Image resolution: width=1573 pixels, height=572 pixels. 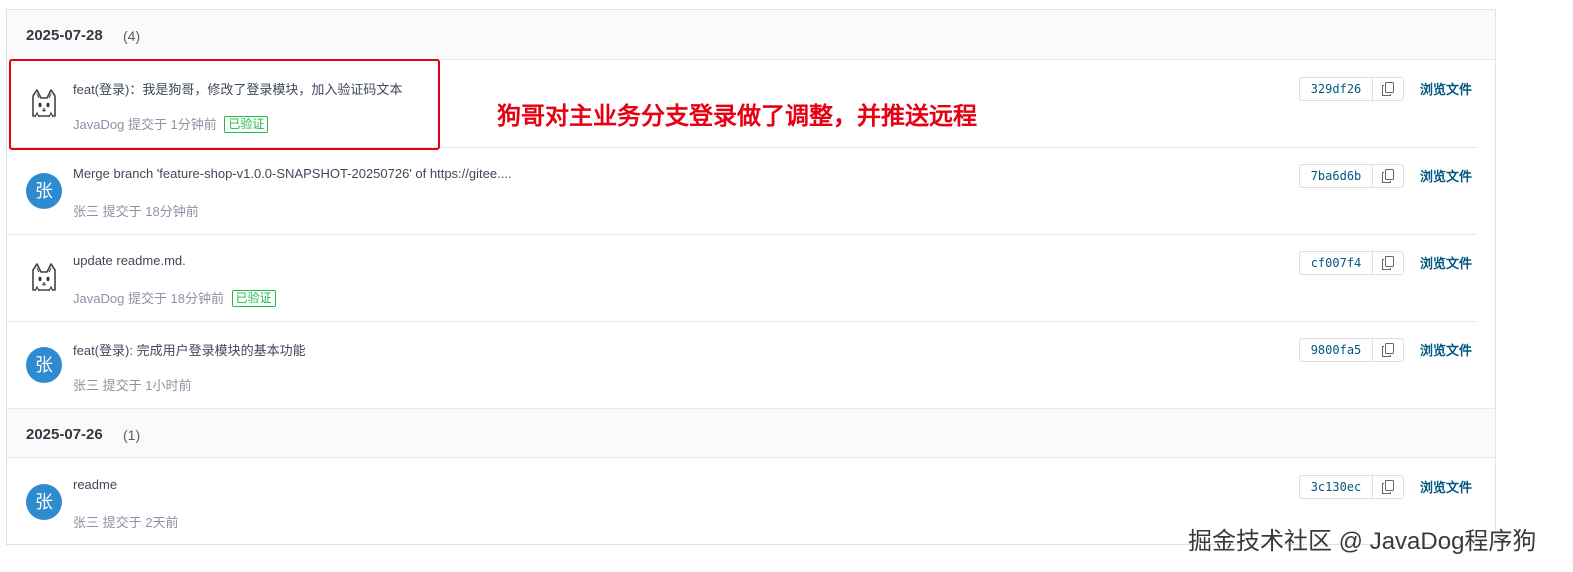 What do you see at coordinates (129, 260) in the screenshot?
I see `commit-message: update readme.md.` at bounding box center [129, 260].